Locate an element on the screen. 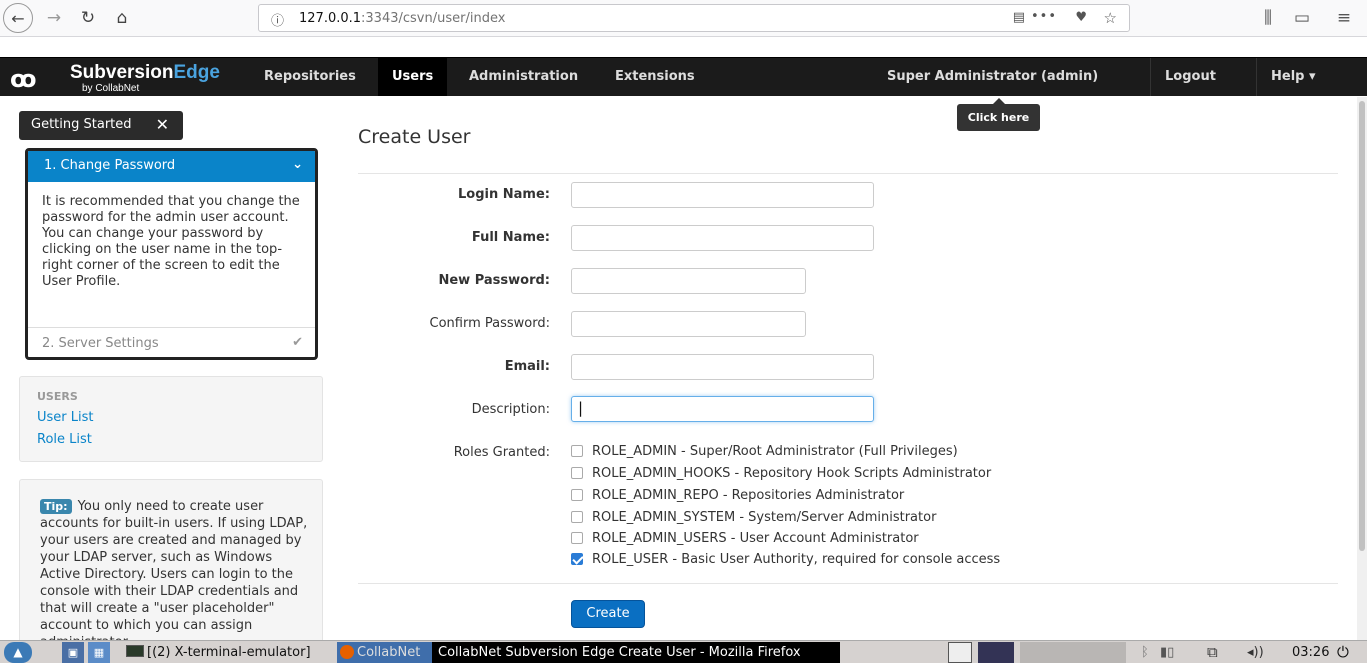  volume-icon: ◂)) is located at coordinates (1255, 652).